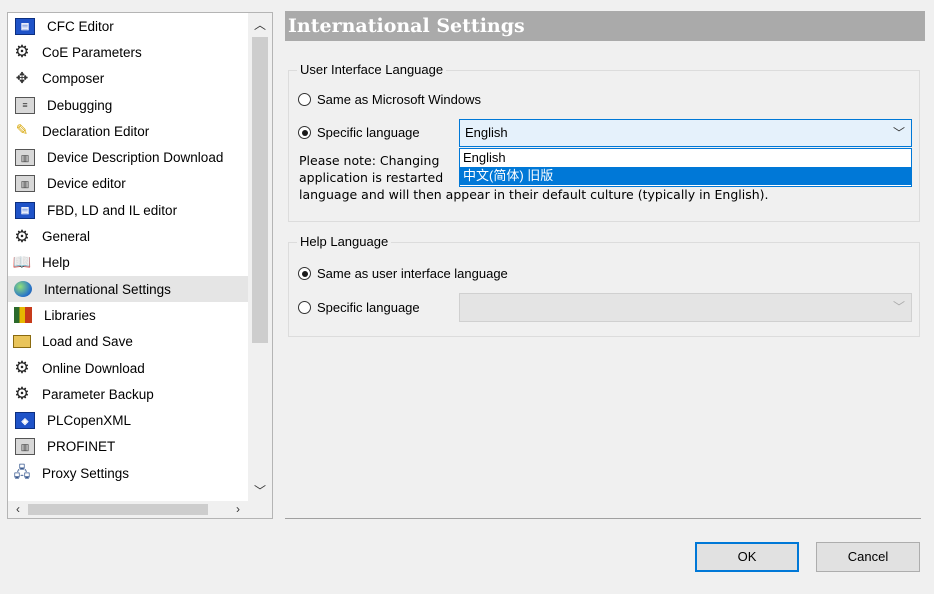 Image resolution: width=934 pixels, height=594 pixels. What do you see at coordinates (128, 315) in the screenshot?
I see `tree-item-libraries: Libraries` at bounding box center [128, 315].